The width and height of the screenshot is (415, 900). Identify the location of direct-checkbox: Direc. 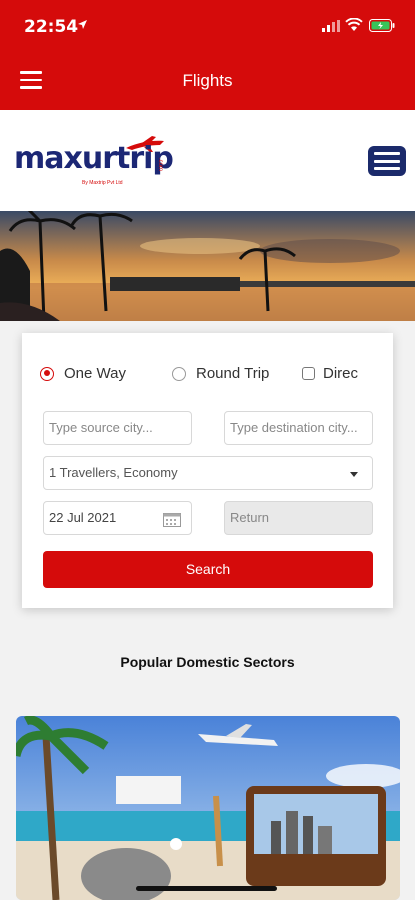
(330, 373).